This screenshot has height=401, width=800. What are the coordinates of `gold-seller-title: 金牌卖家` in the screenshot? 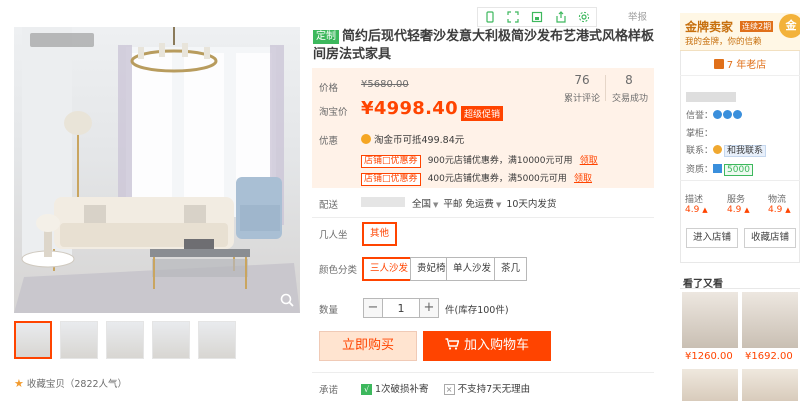 It's located at (709, 27).